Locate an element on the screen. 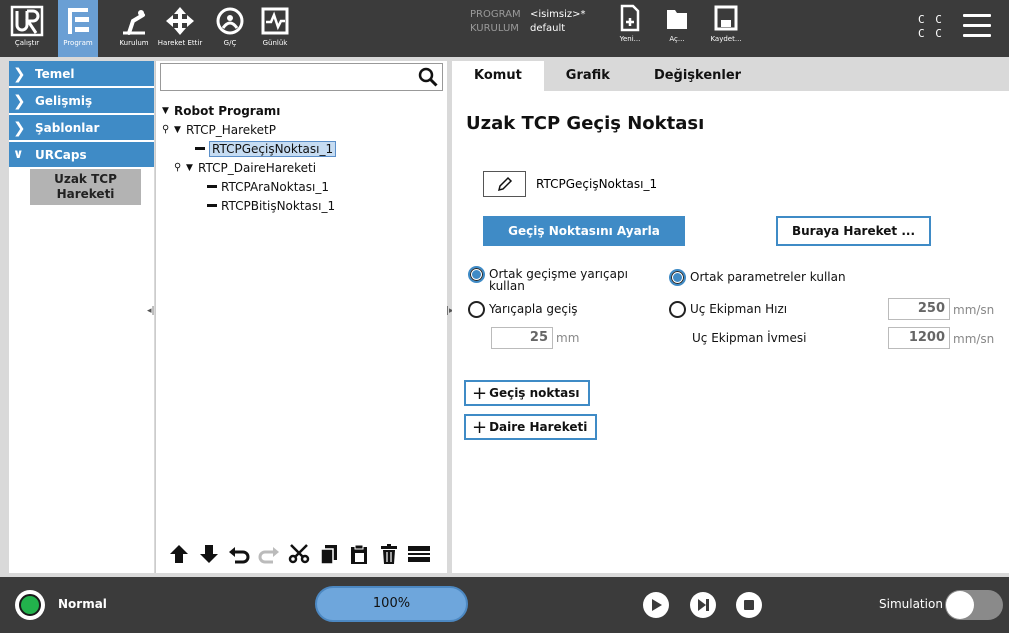 This screenshot has width=1009, height=633. nav-move: Hareket Ettir is located at coordinates (180, 28).